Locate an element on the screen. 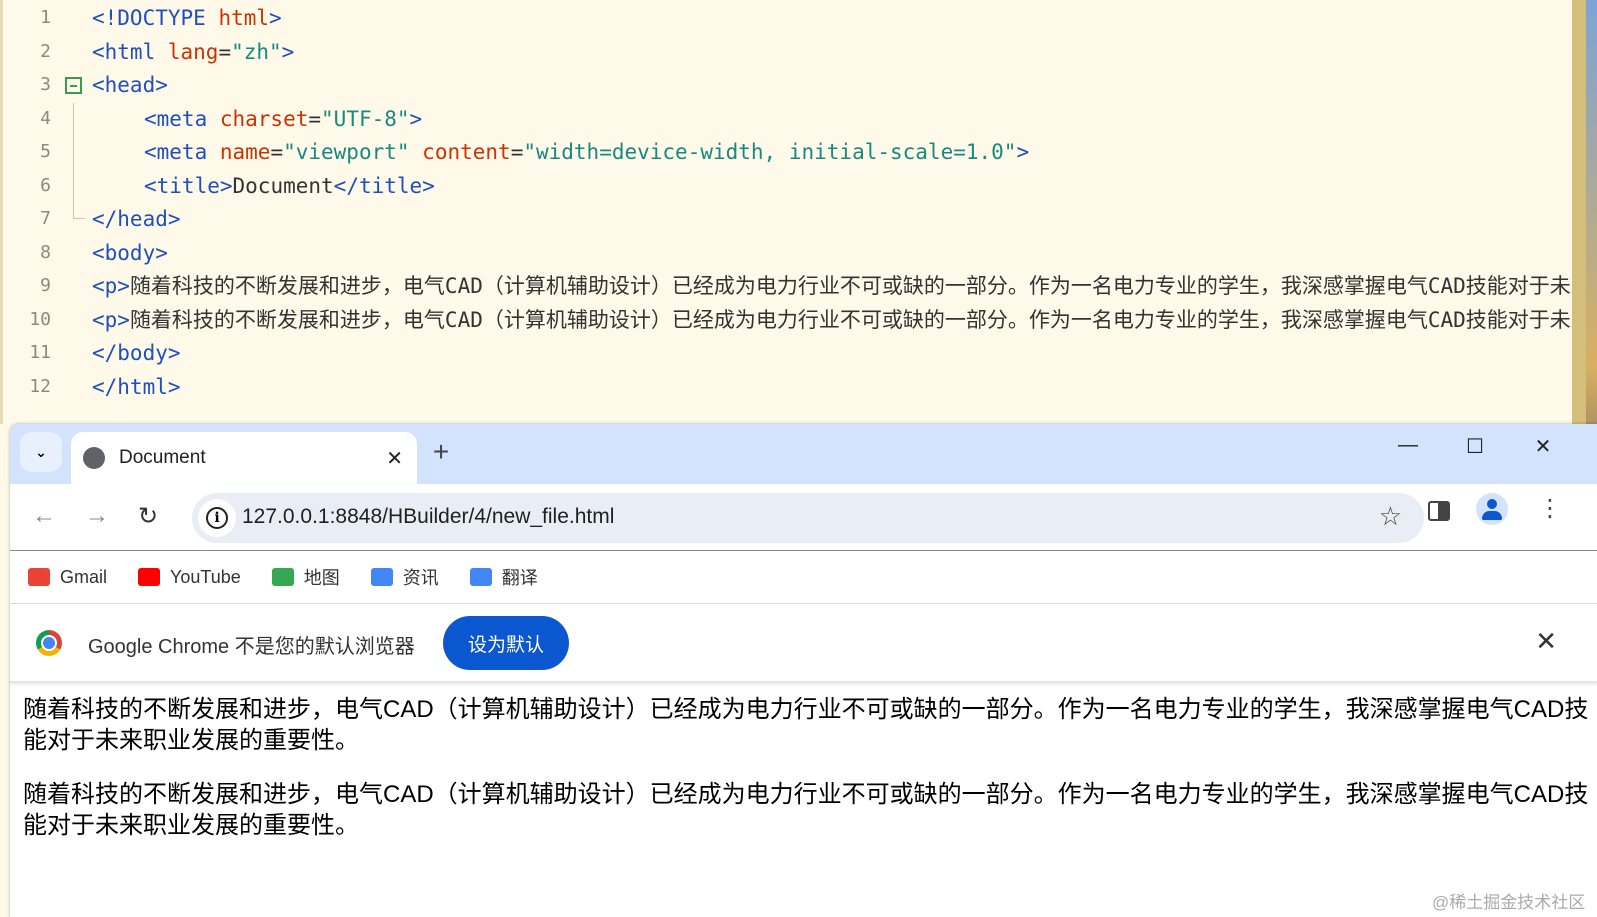 The width and height of the screenshot is (1597, 917). tab-search-button: ⌄ is located at coordinates (41, 452).